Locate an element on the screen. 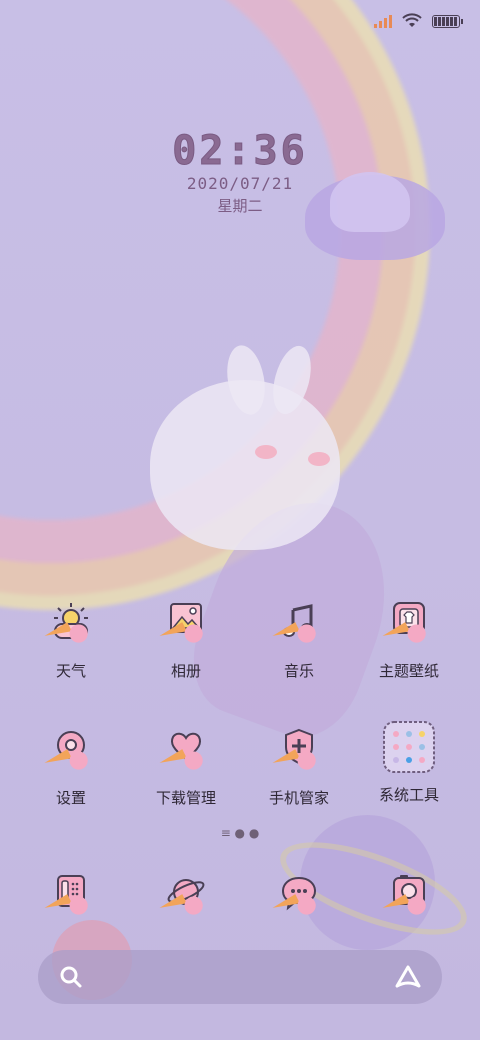 This screenshot has height=1040, width=480. dock-browser is located at coordinates (186, 897).